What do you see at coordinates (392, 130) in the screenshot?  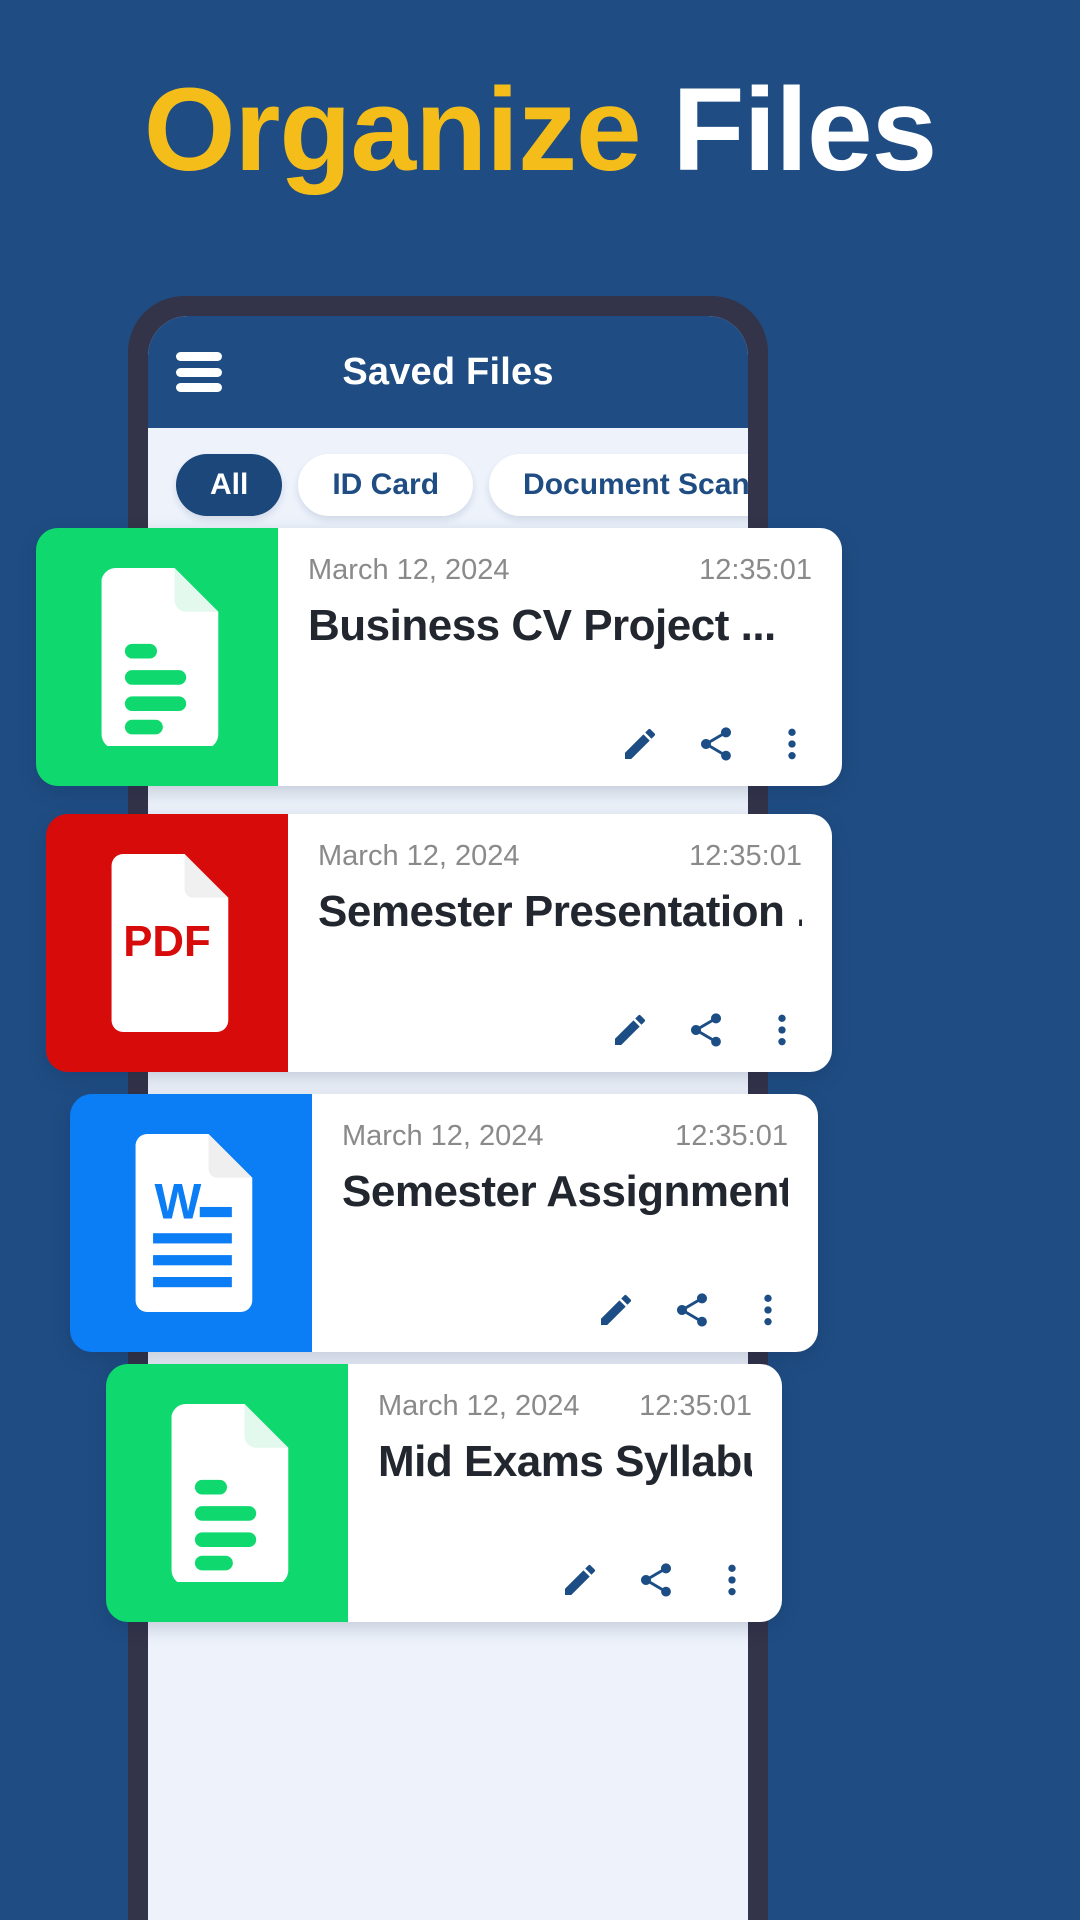 I see `headline-accent-word: Organize` at bounding box center [392, 130].